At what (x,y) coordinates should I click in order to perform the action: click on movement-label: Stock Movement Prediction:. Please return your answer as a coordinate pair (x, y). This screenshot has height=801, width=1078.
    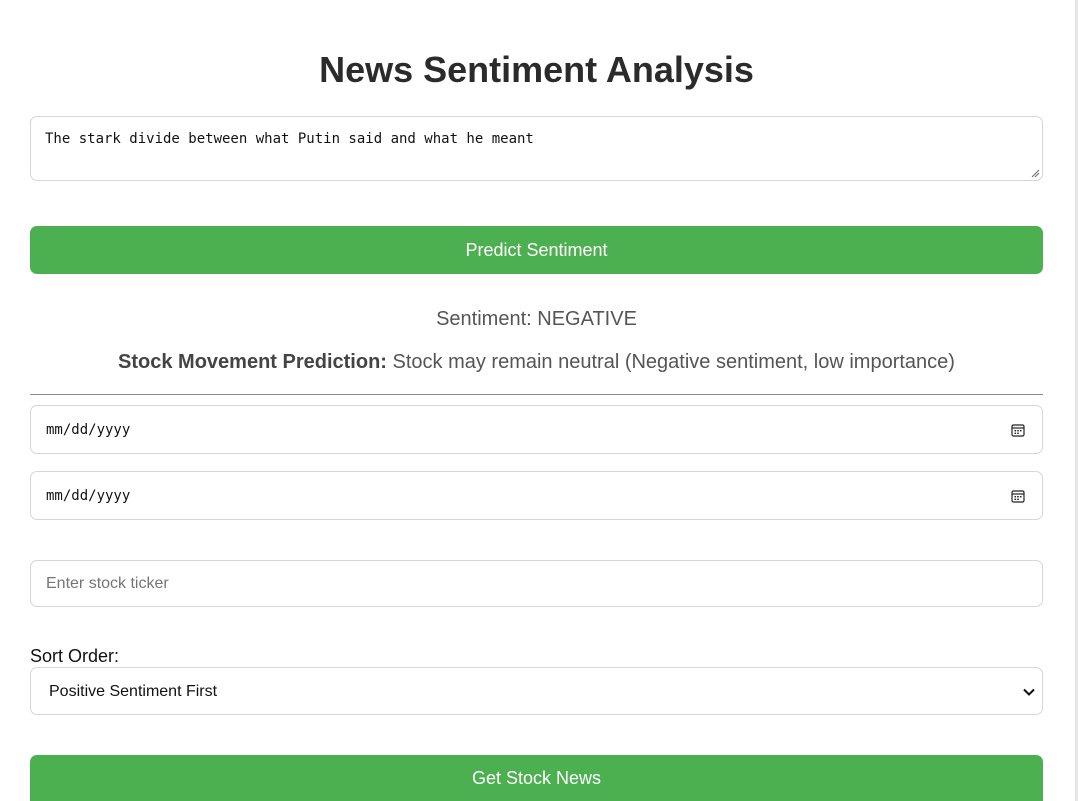
    Looking at the image, I should click on (252, 362).